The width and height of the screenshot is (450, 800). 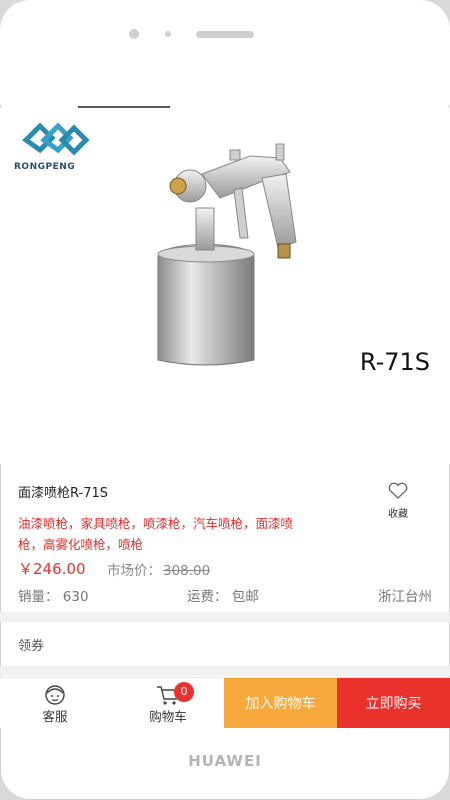 I want to click on customer-service-button: 客服, so click(x=55, y=703).